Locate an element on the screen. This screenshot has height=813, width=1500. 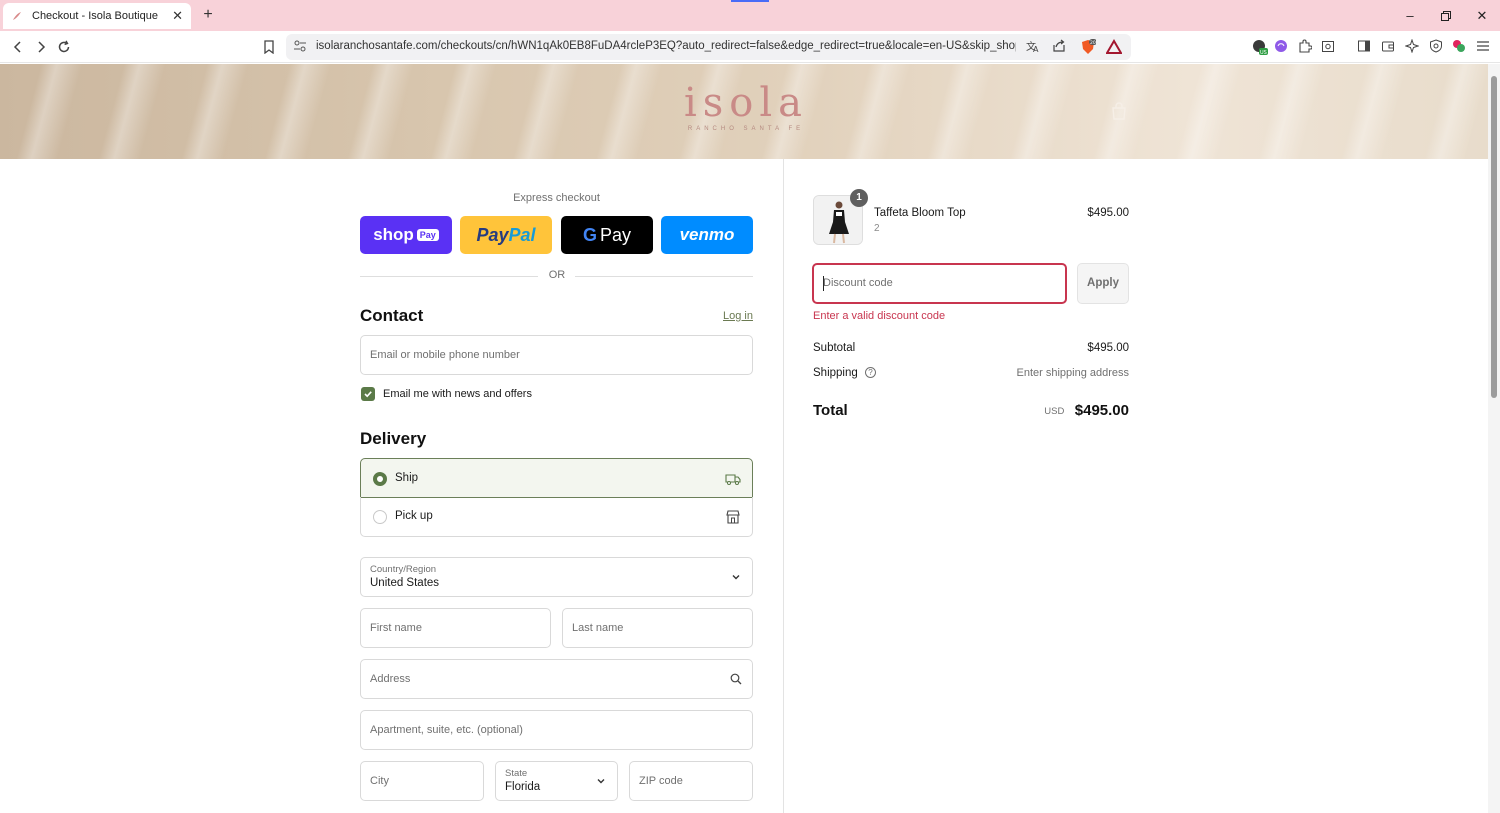
address-placeholder: Address is located at coordinates (390, 679).